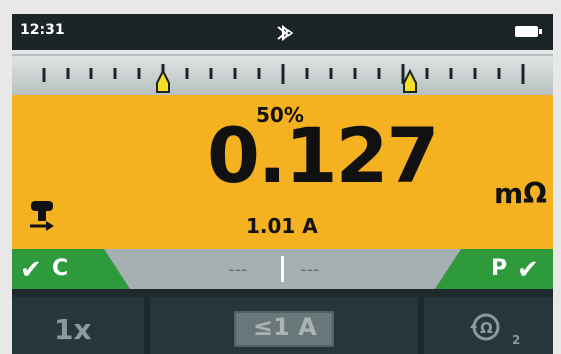 The width and height of the screenshot is (561, 354). Describe the element at coordinates (163, 80) in the screenshot. I see `lower-limit-marker` at that location.